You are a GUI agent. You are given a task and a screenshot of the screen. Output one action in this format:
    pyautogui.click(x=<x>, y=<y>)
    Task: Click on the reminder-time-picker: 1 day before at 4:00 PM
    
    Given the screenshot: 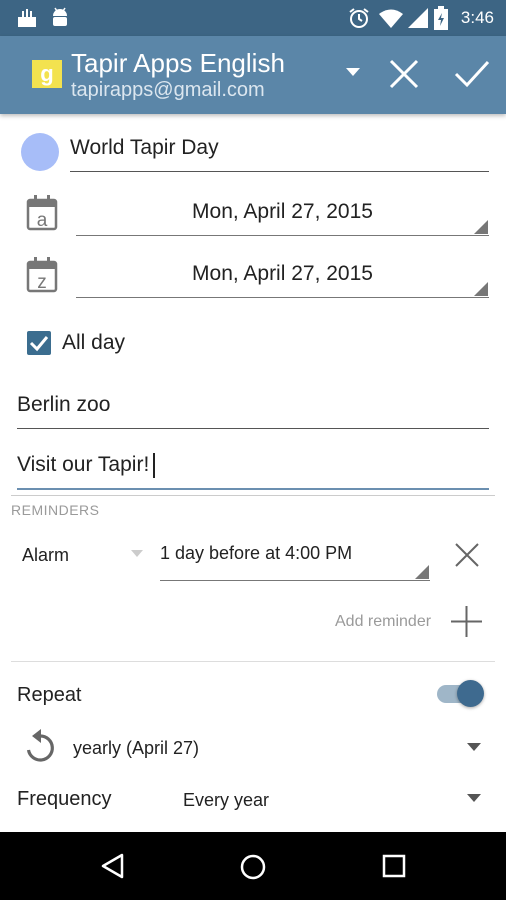 What is the action you would take?
    pyautogui.click(x=295, y=559)
    